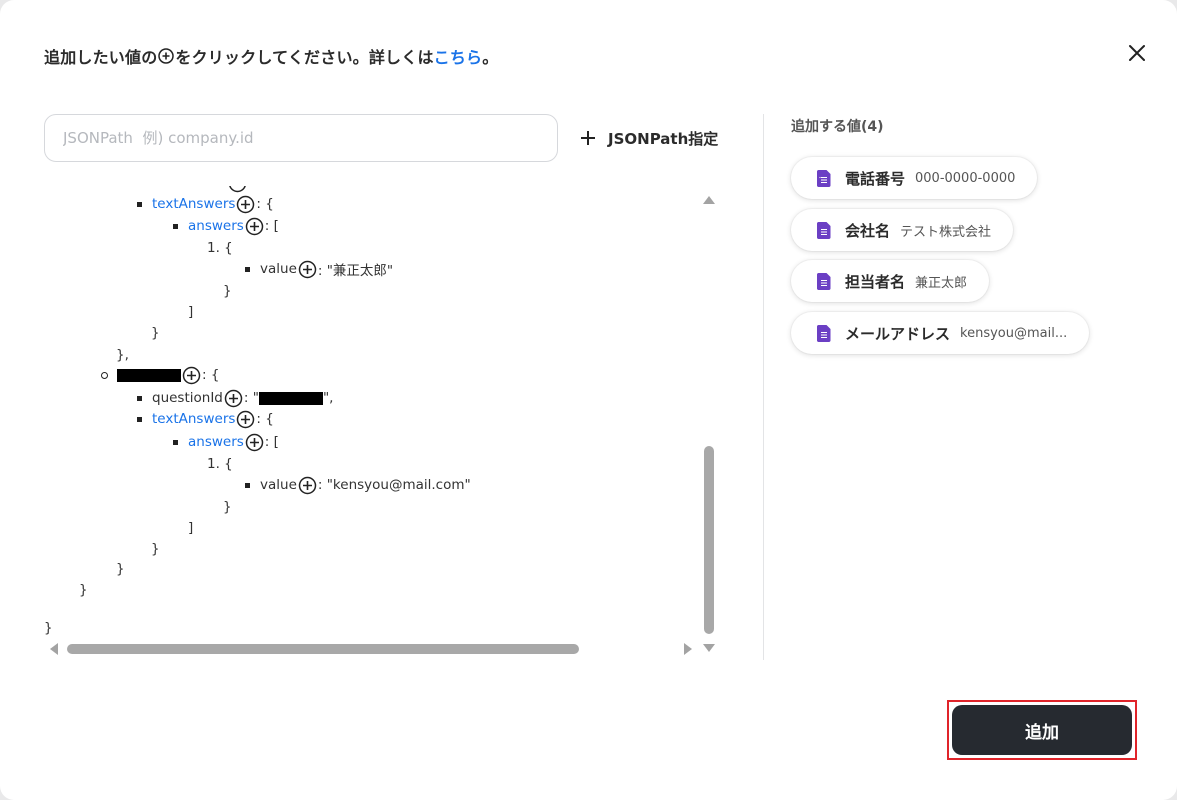  Describe the element at coordinates (763, 387) in the screenshot. I see `panel-divider` at that location.